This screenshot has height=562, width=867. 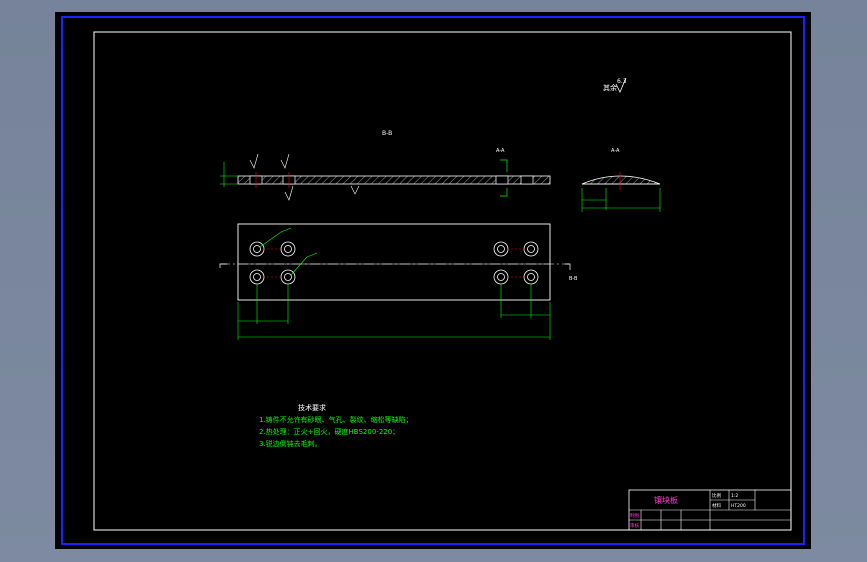 What do you see at coordinates (634, 515) in the screenshot?
I see `title-block-left-label-1: 制图` at bounding box center [634, 515].